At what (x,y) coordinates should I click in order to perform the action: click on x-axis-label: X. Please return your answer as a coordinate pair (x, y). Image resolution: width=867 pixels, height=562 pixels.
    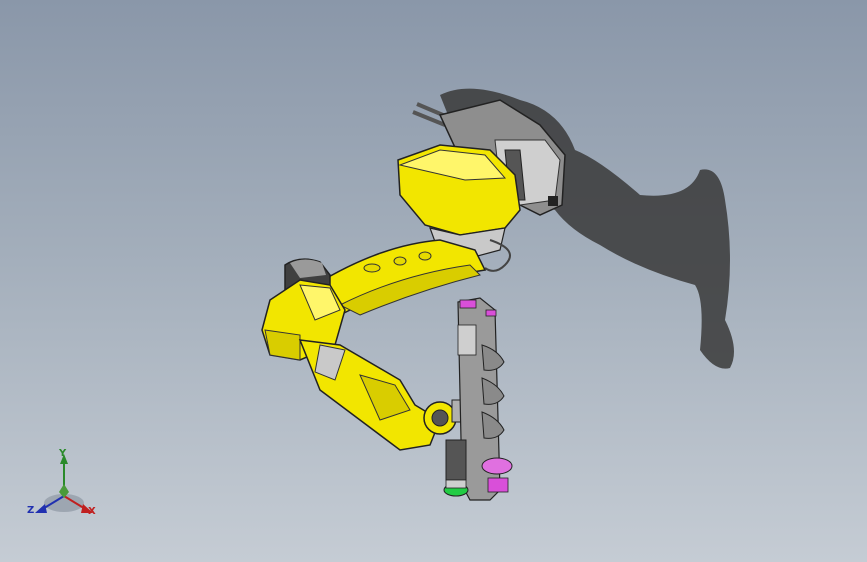
    Looking at the image, I should click on (92, 511).